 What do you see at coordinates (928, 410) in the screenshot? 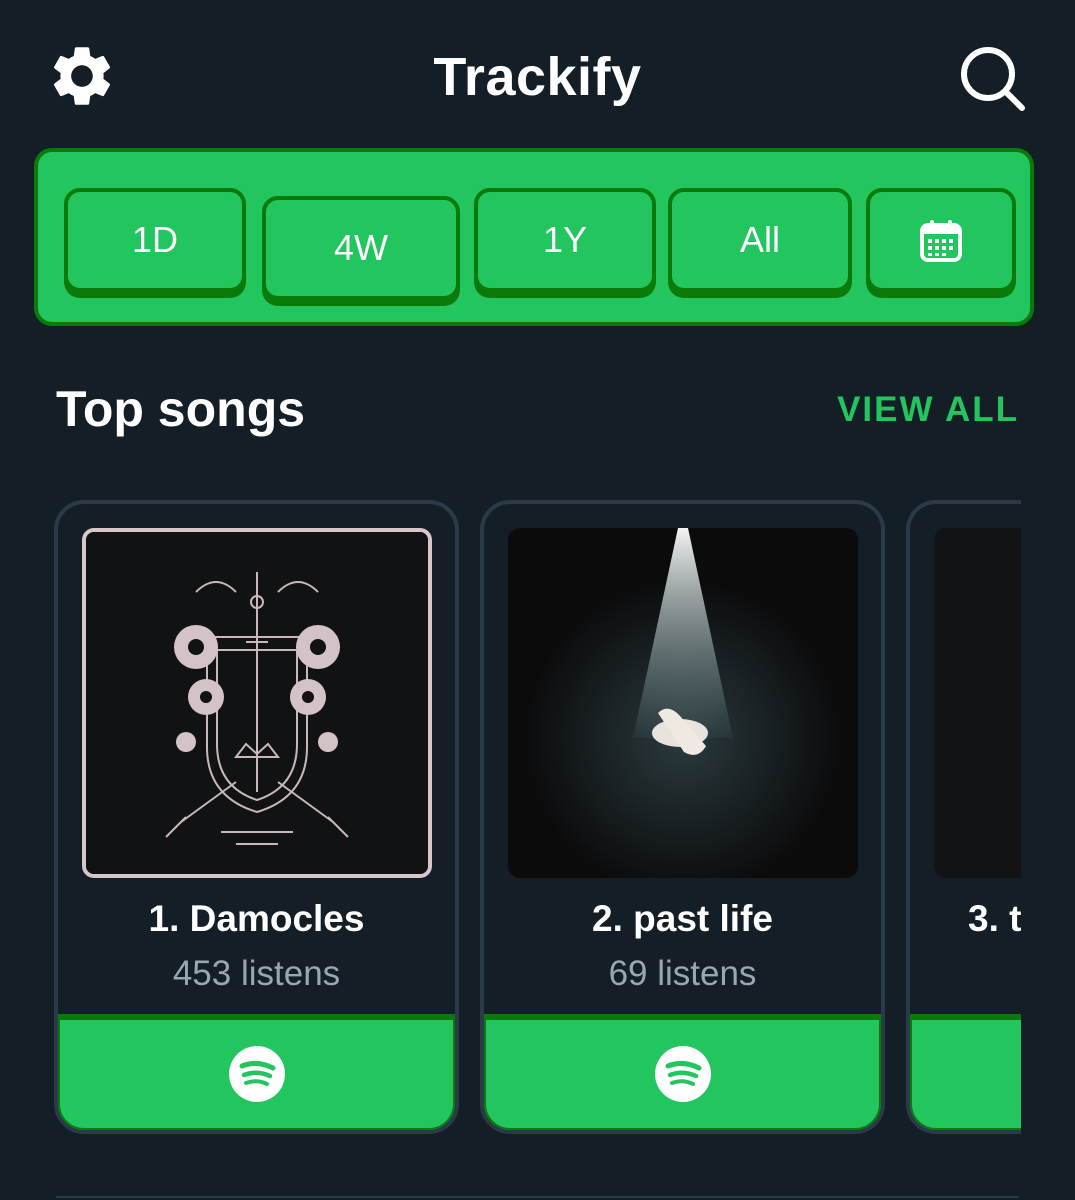
I see `view-all-link: VIEW ALL` at bounding box center [928, 410].